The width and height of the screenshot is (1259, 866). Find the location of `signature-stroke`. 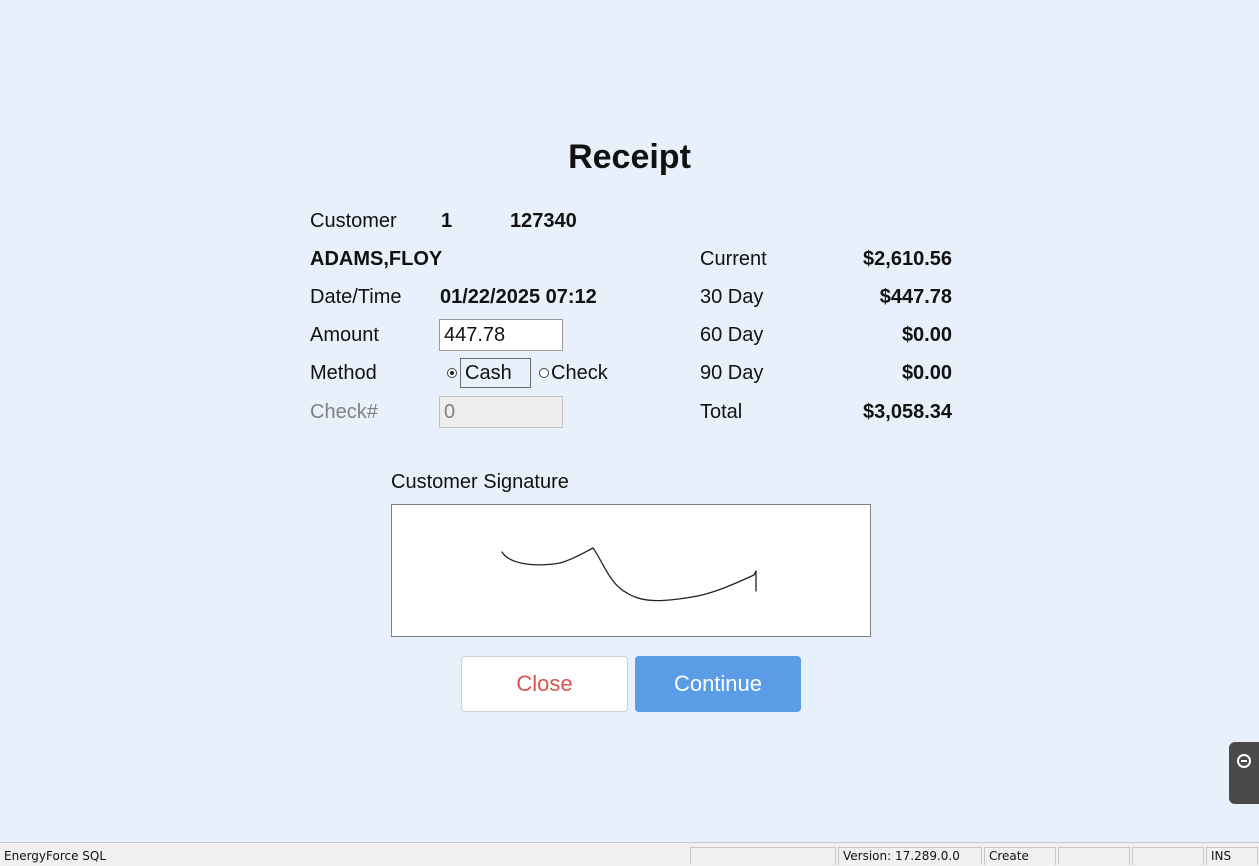

signature-stroke is located at coordinates (629, 574).